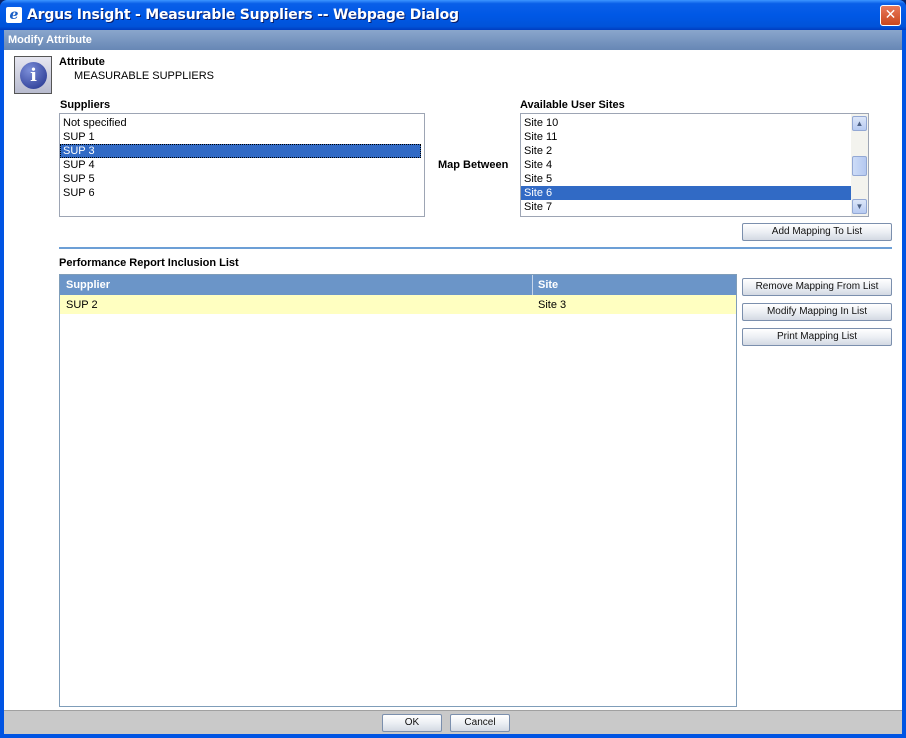 This screenshot has width=906, height=738. Describe the element at coordinates (88, 285) in the screenshot. I see `column-header-supplier: Supplier` at that location.